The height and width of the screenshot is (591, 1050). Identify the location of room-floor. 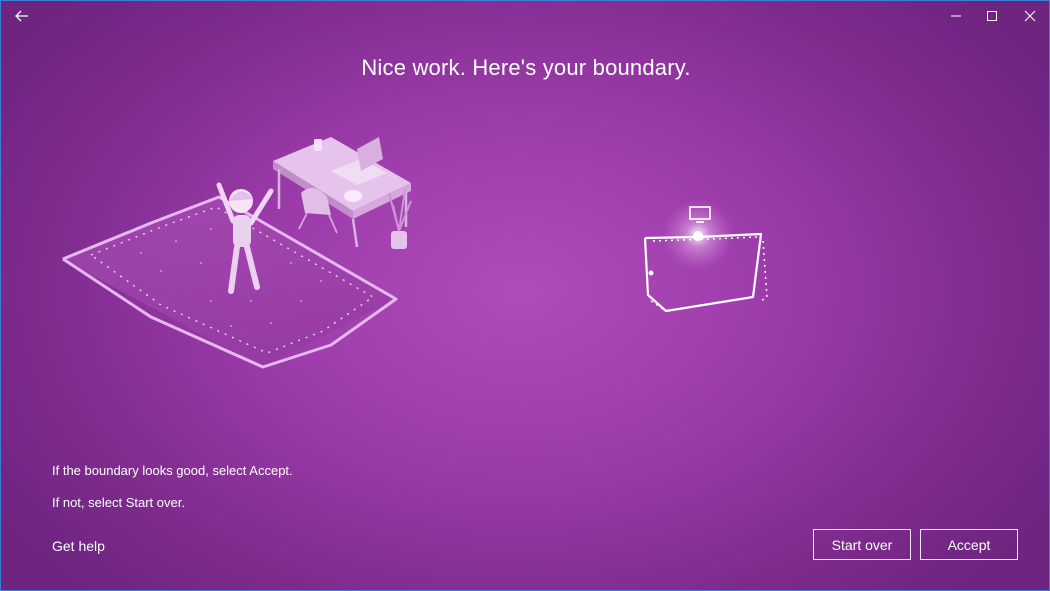
(229, 282).